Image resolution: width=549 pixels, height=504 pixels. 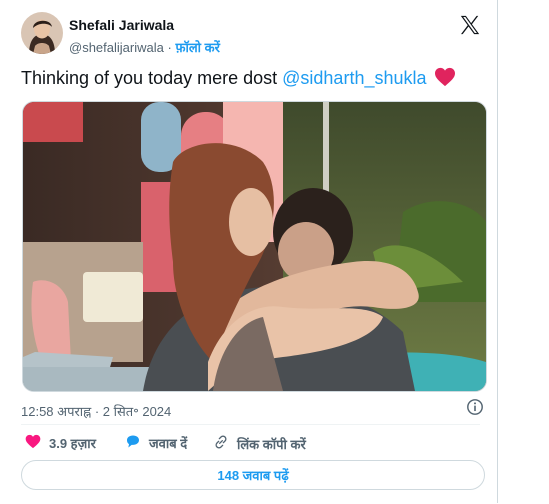 What do you see at coordinates (168, 443) in the screenshot?
I see `reply-label: जवाब दें` at bounding box center [168, 443].